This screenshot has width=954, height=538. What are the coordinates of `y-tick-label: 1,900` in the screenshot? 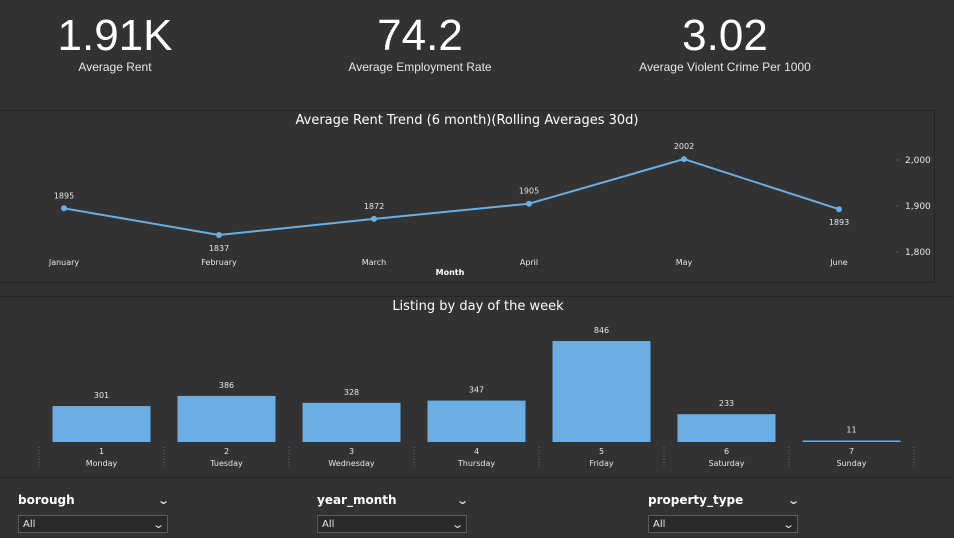 It's located at (918, 207).